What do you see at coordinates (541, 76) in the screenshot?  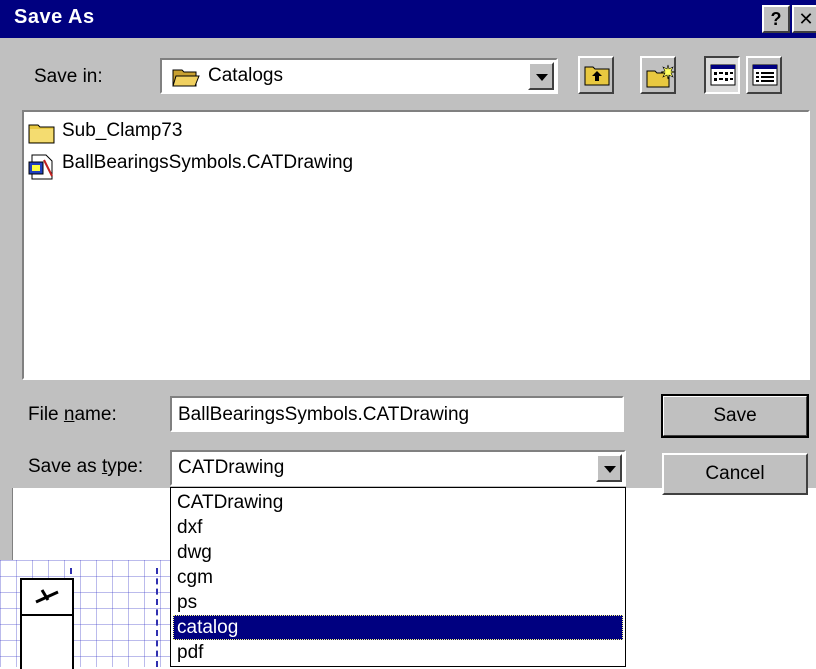 I see `save-in-dropdown-button` at bounding box center [541, 76].